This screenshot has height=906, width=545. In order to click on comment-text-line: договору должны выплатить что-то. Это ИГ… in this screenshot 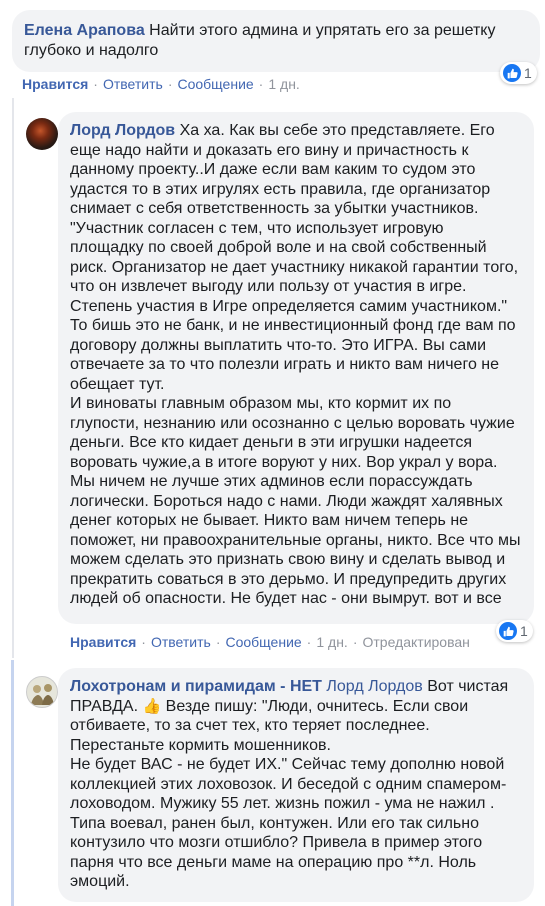, I will do `click(278, 345)`.